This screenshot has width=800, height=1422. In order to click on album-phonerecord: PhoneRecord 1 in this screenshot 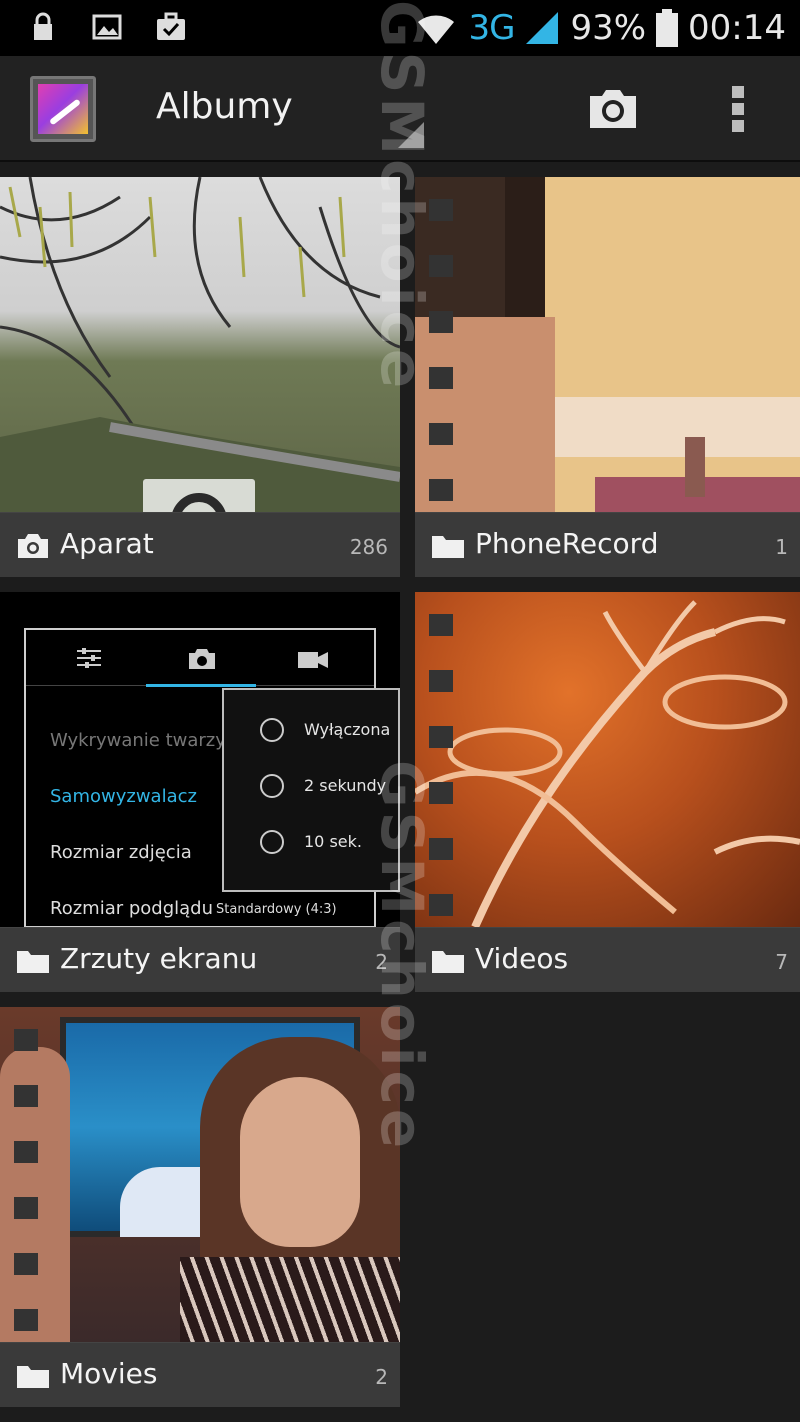, I will do `click(607, 377)`.